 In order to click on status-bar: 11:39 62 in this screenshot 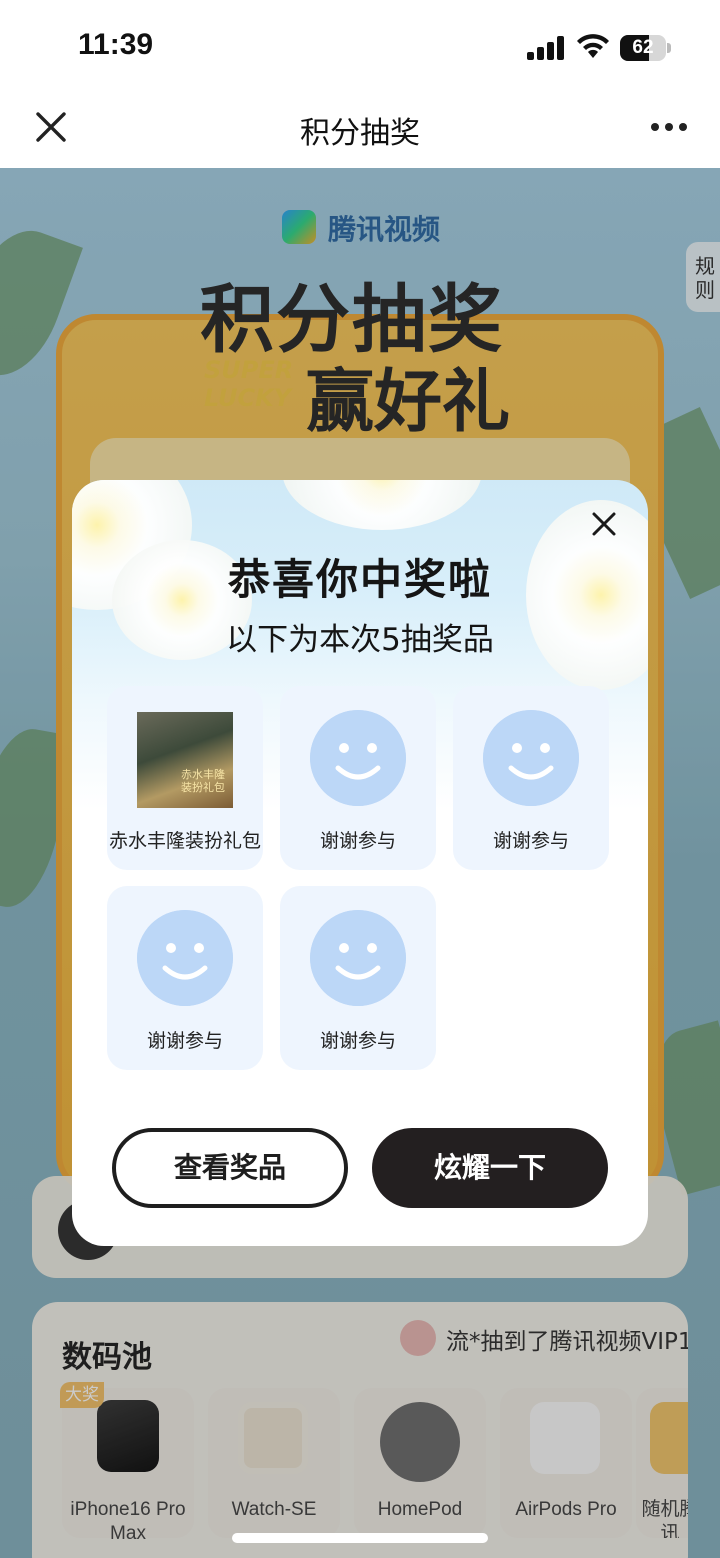, I will do `click(360, 48)`.